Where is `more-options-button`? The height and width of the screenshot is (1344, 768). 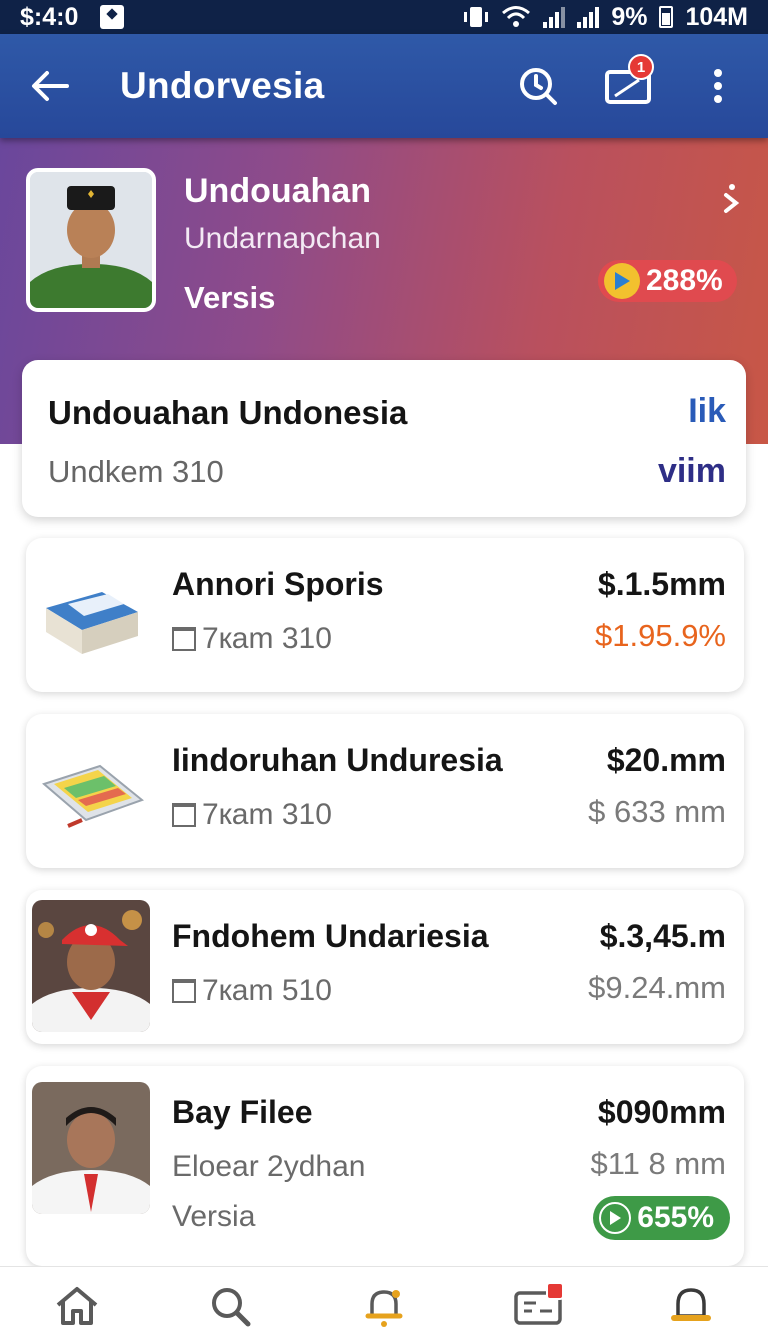
more-options-button is located at coordinates (718, 86).